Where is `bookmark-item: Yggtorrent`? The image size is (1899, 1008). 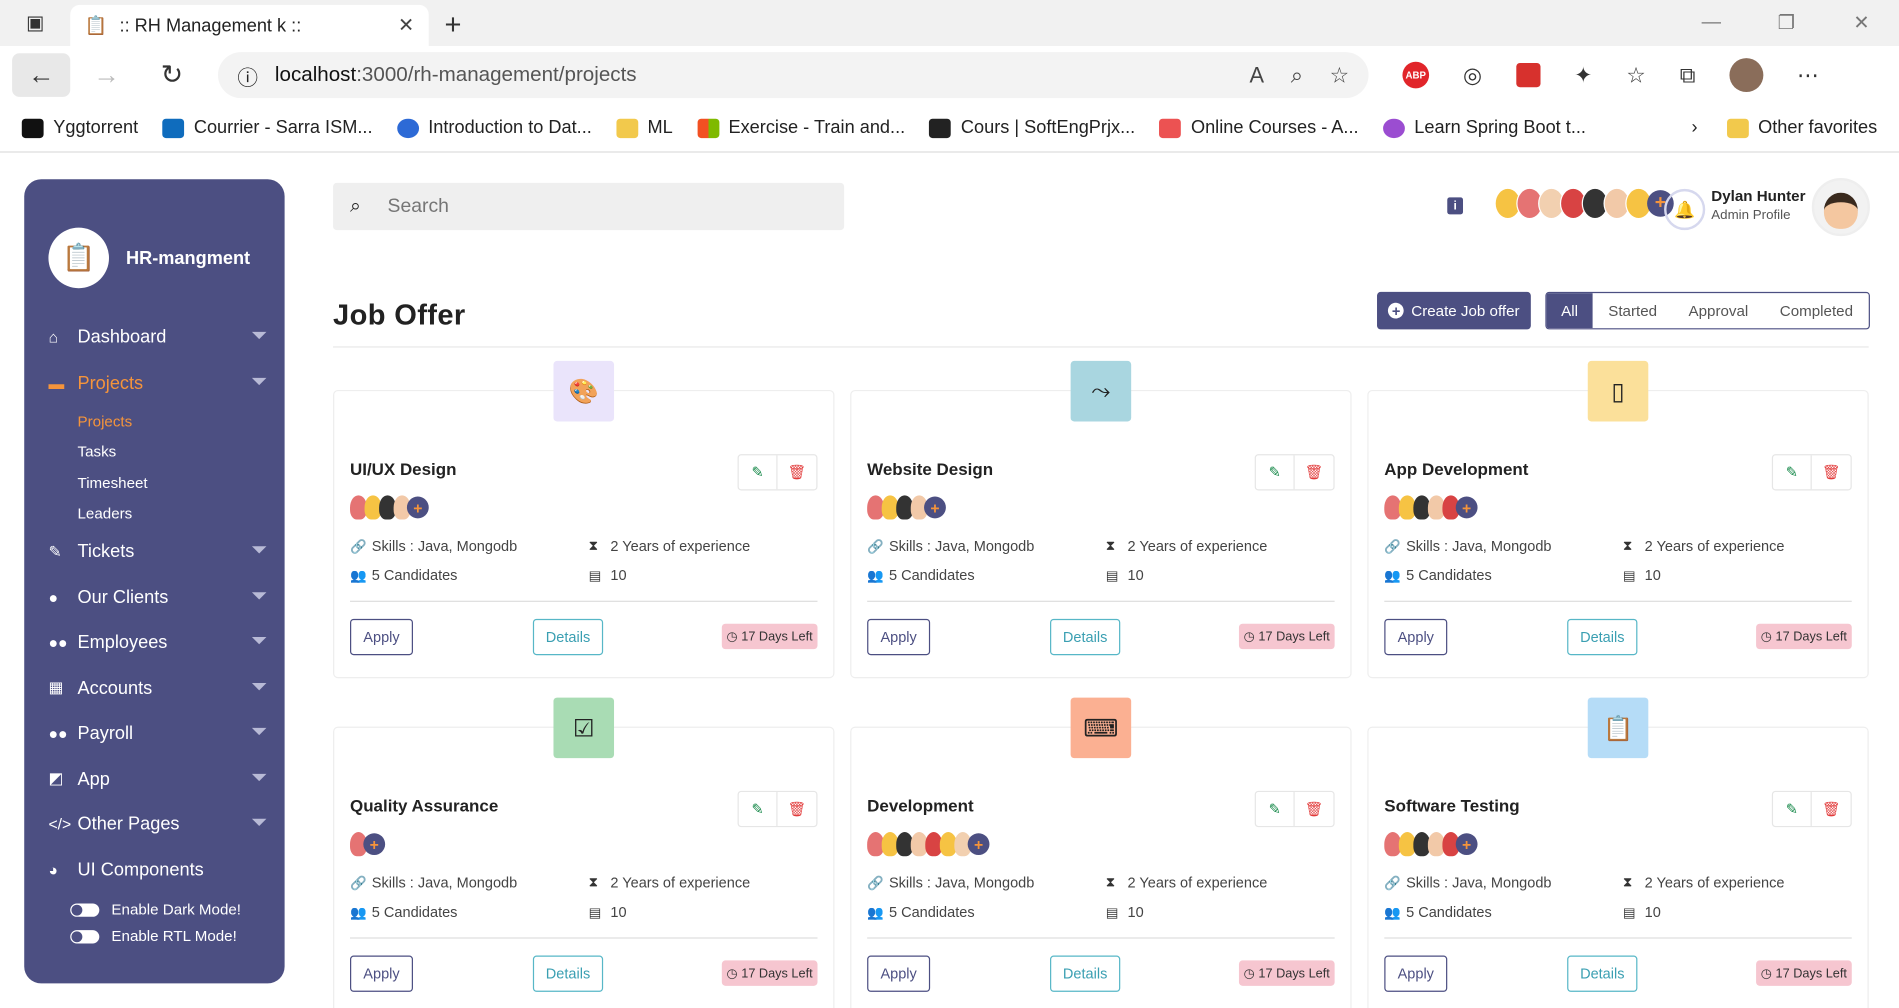
bookmark-item: Yggtorrent is located at coordinates (79, 127).